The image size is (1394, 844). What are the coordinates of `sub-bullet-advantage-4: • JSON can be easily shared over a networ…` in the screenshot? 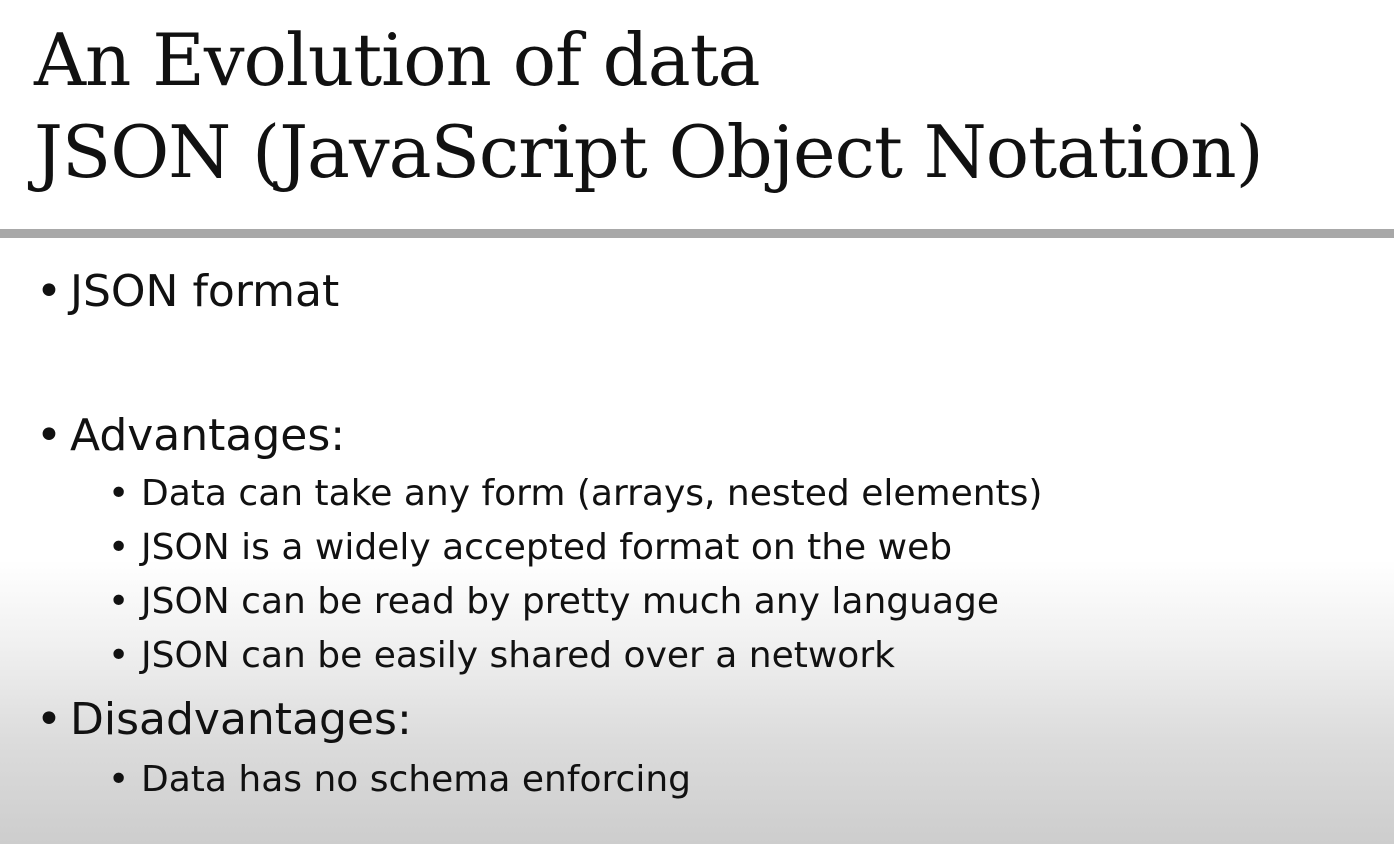 It's located at (501, 656).